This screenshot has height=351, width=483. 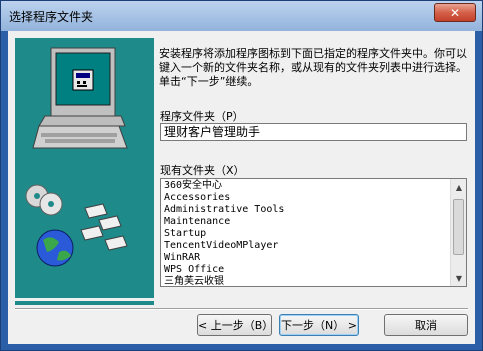 I want to click on scroll-up-icon: ▲, so click(x=458, y=187).